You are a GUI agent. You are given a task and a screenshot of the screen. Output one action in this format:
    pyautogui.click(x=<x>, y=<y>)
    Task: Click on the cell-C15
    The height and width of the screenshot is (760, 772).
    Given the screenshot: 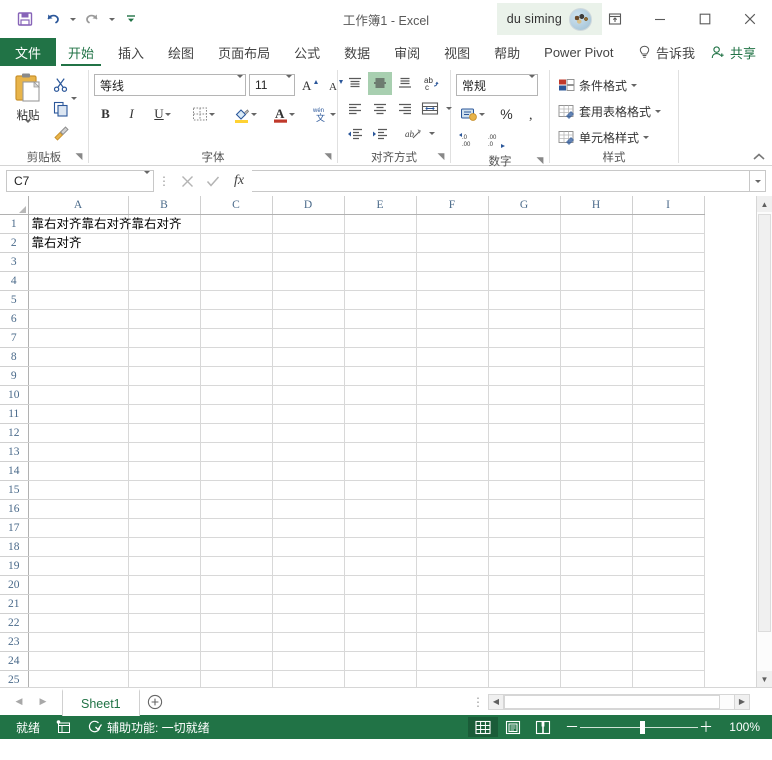 What is the action you would take?
    pyautogui.click(x=236, y=490)
    